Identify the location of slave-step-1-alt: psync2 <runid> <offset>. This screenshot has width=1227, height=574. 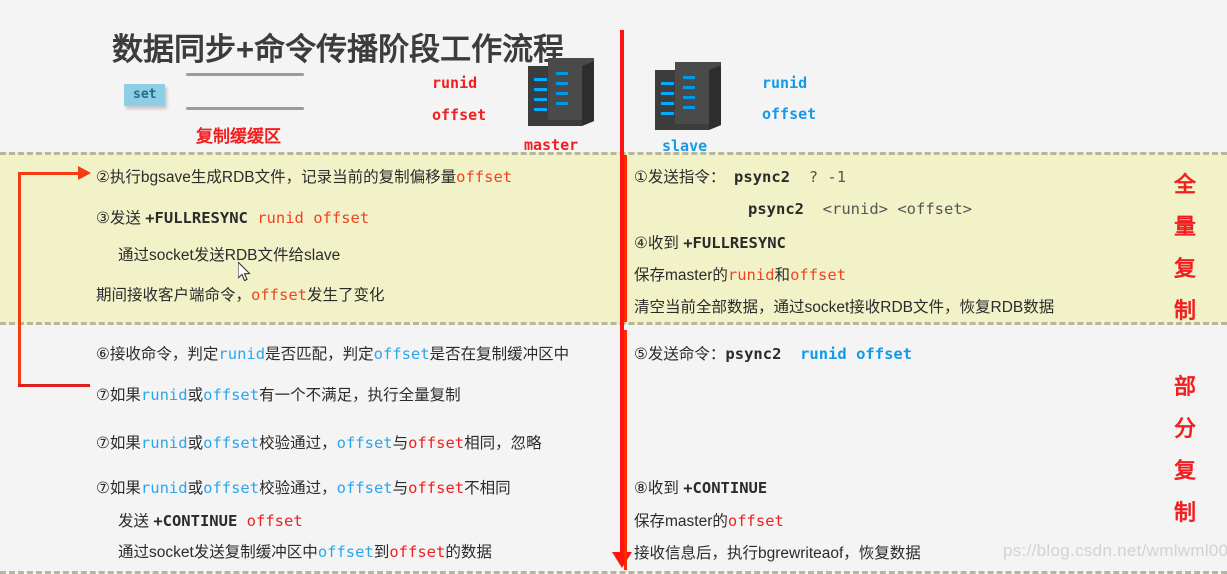
(860, 209).